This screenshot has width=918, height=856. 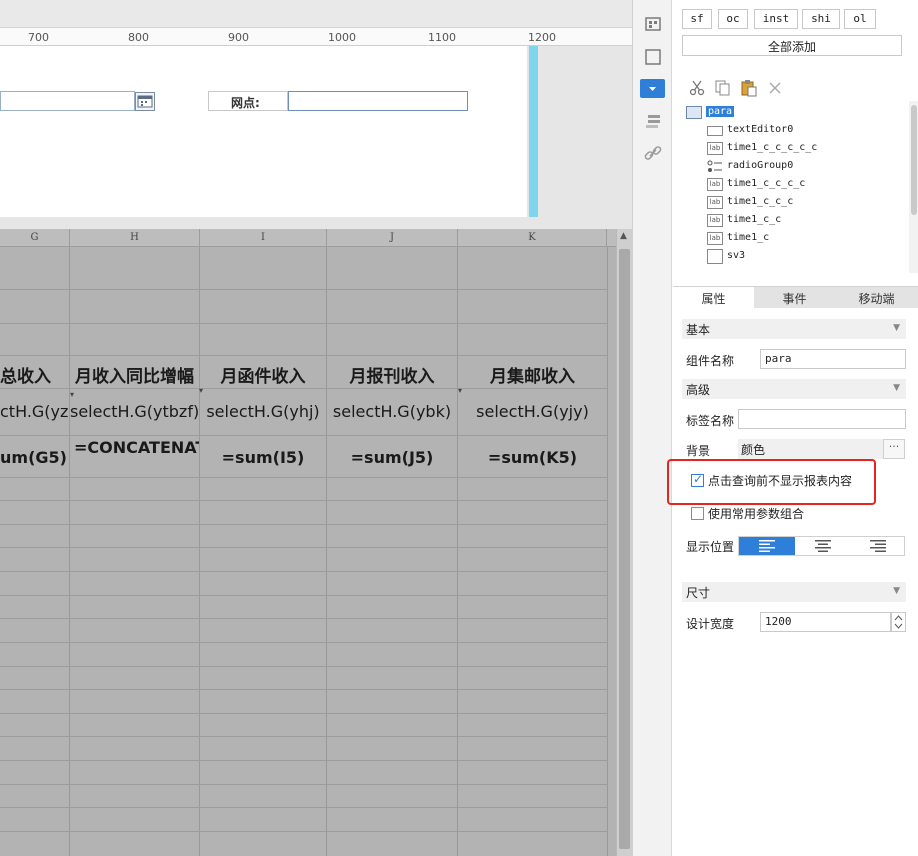 I want to click on ruler-mark: 800, so click(x=138, y=37).